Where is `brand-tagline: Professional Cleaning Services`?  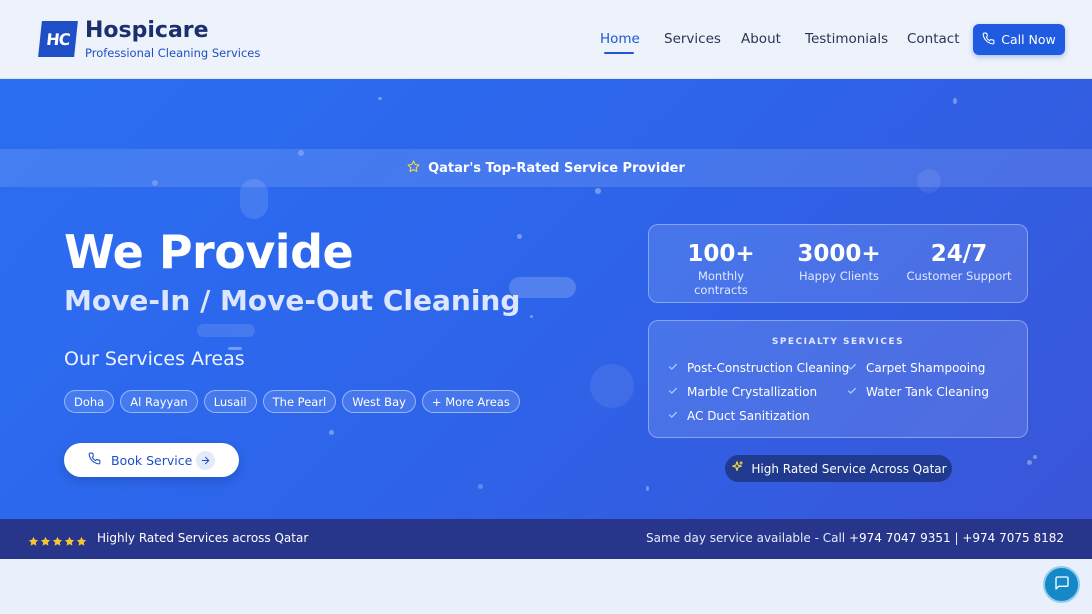
brand-tagline: Professional Cleaning Services is located at coordinates (173, 53).